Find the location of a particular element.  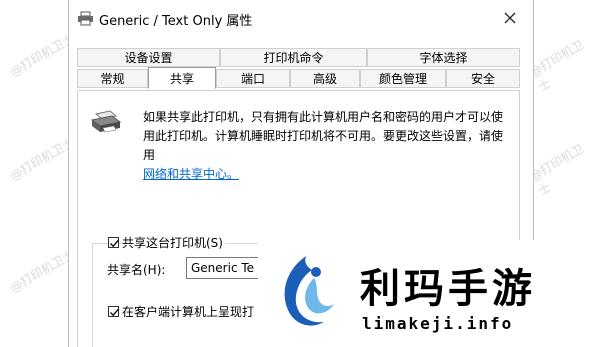

render-print-jobs-checkbox is located at coordinates (114, 311).